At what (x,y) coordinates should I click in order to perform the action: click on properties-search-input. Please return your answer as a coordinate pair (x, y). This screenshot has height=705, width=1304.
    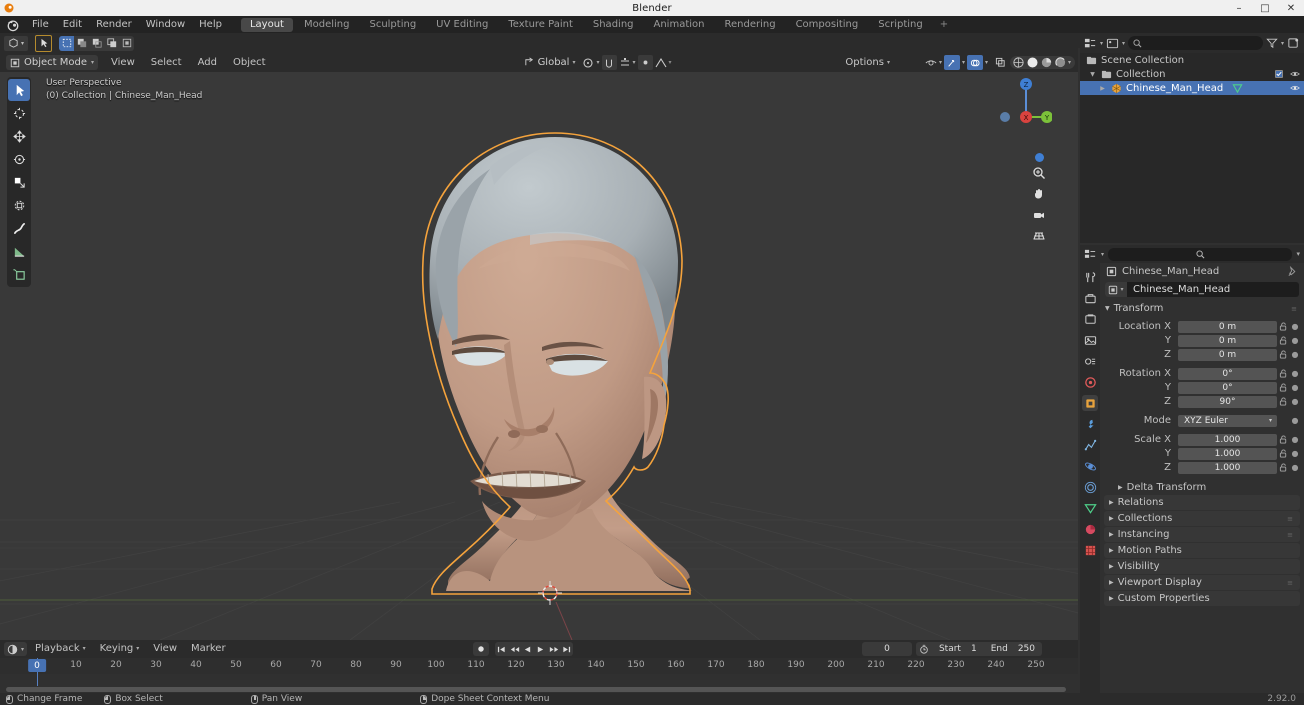
    Looking at the image, I should click on (1200, 254).